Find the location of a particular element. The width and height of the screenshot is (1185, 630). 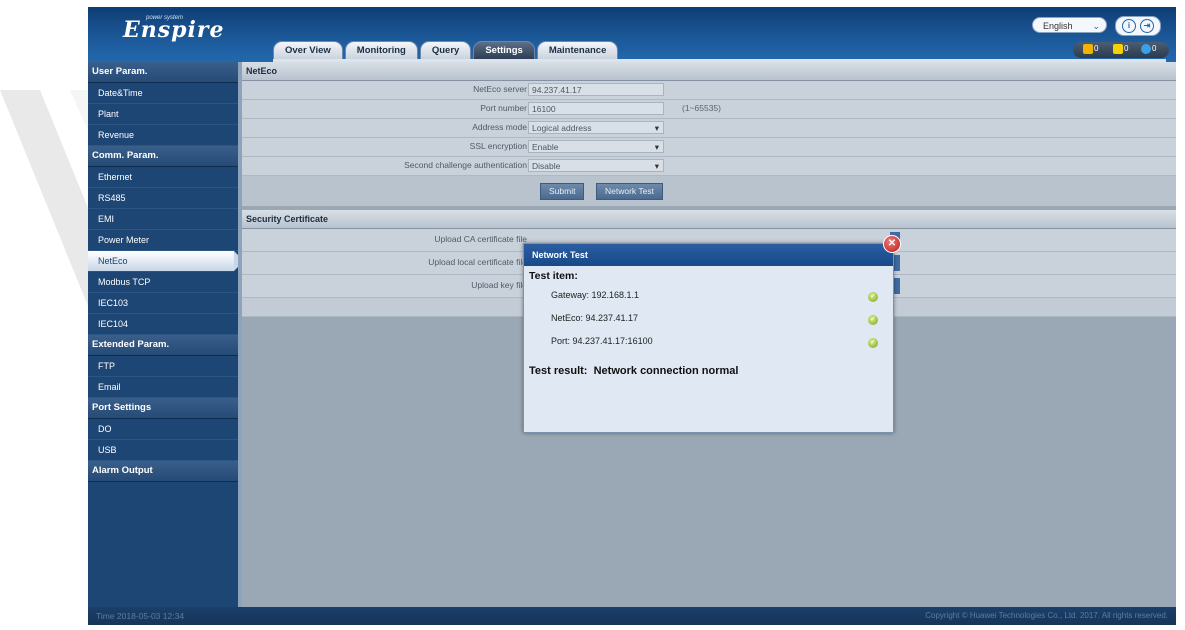

sidebar-section-alarm-output: Alarm Output is located at coordinates (163, 471).